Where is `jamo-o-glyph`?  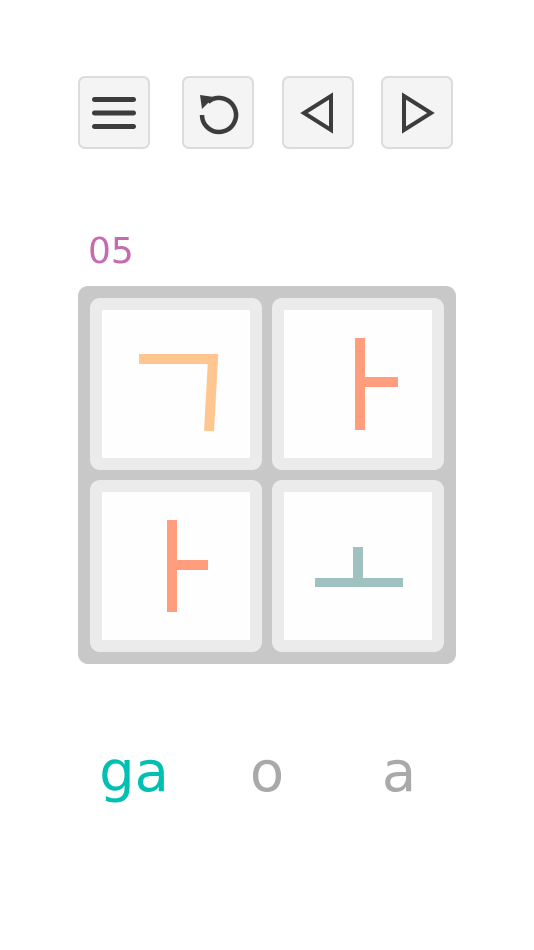
jamo-o-glyph is located at coordinates (359, 567).